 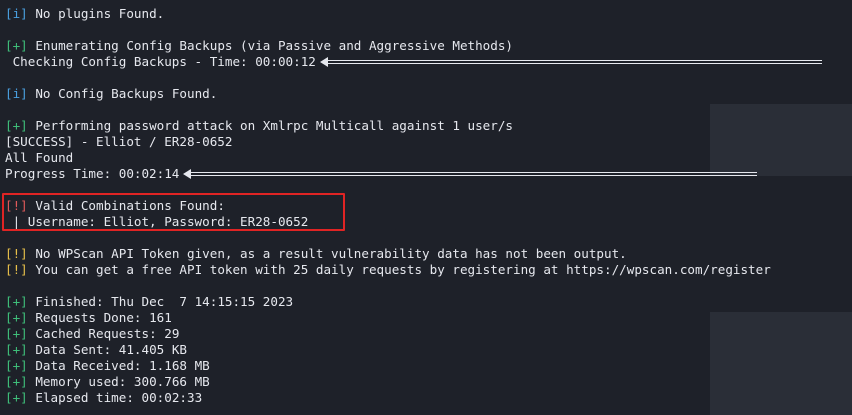 I want to click on line-text: All Found, so click(x=39, y=157).